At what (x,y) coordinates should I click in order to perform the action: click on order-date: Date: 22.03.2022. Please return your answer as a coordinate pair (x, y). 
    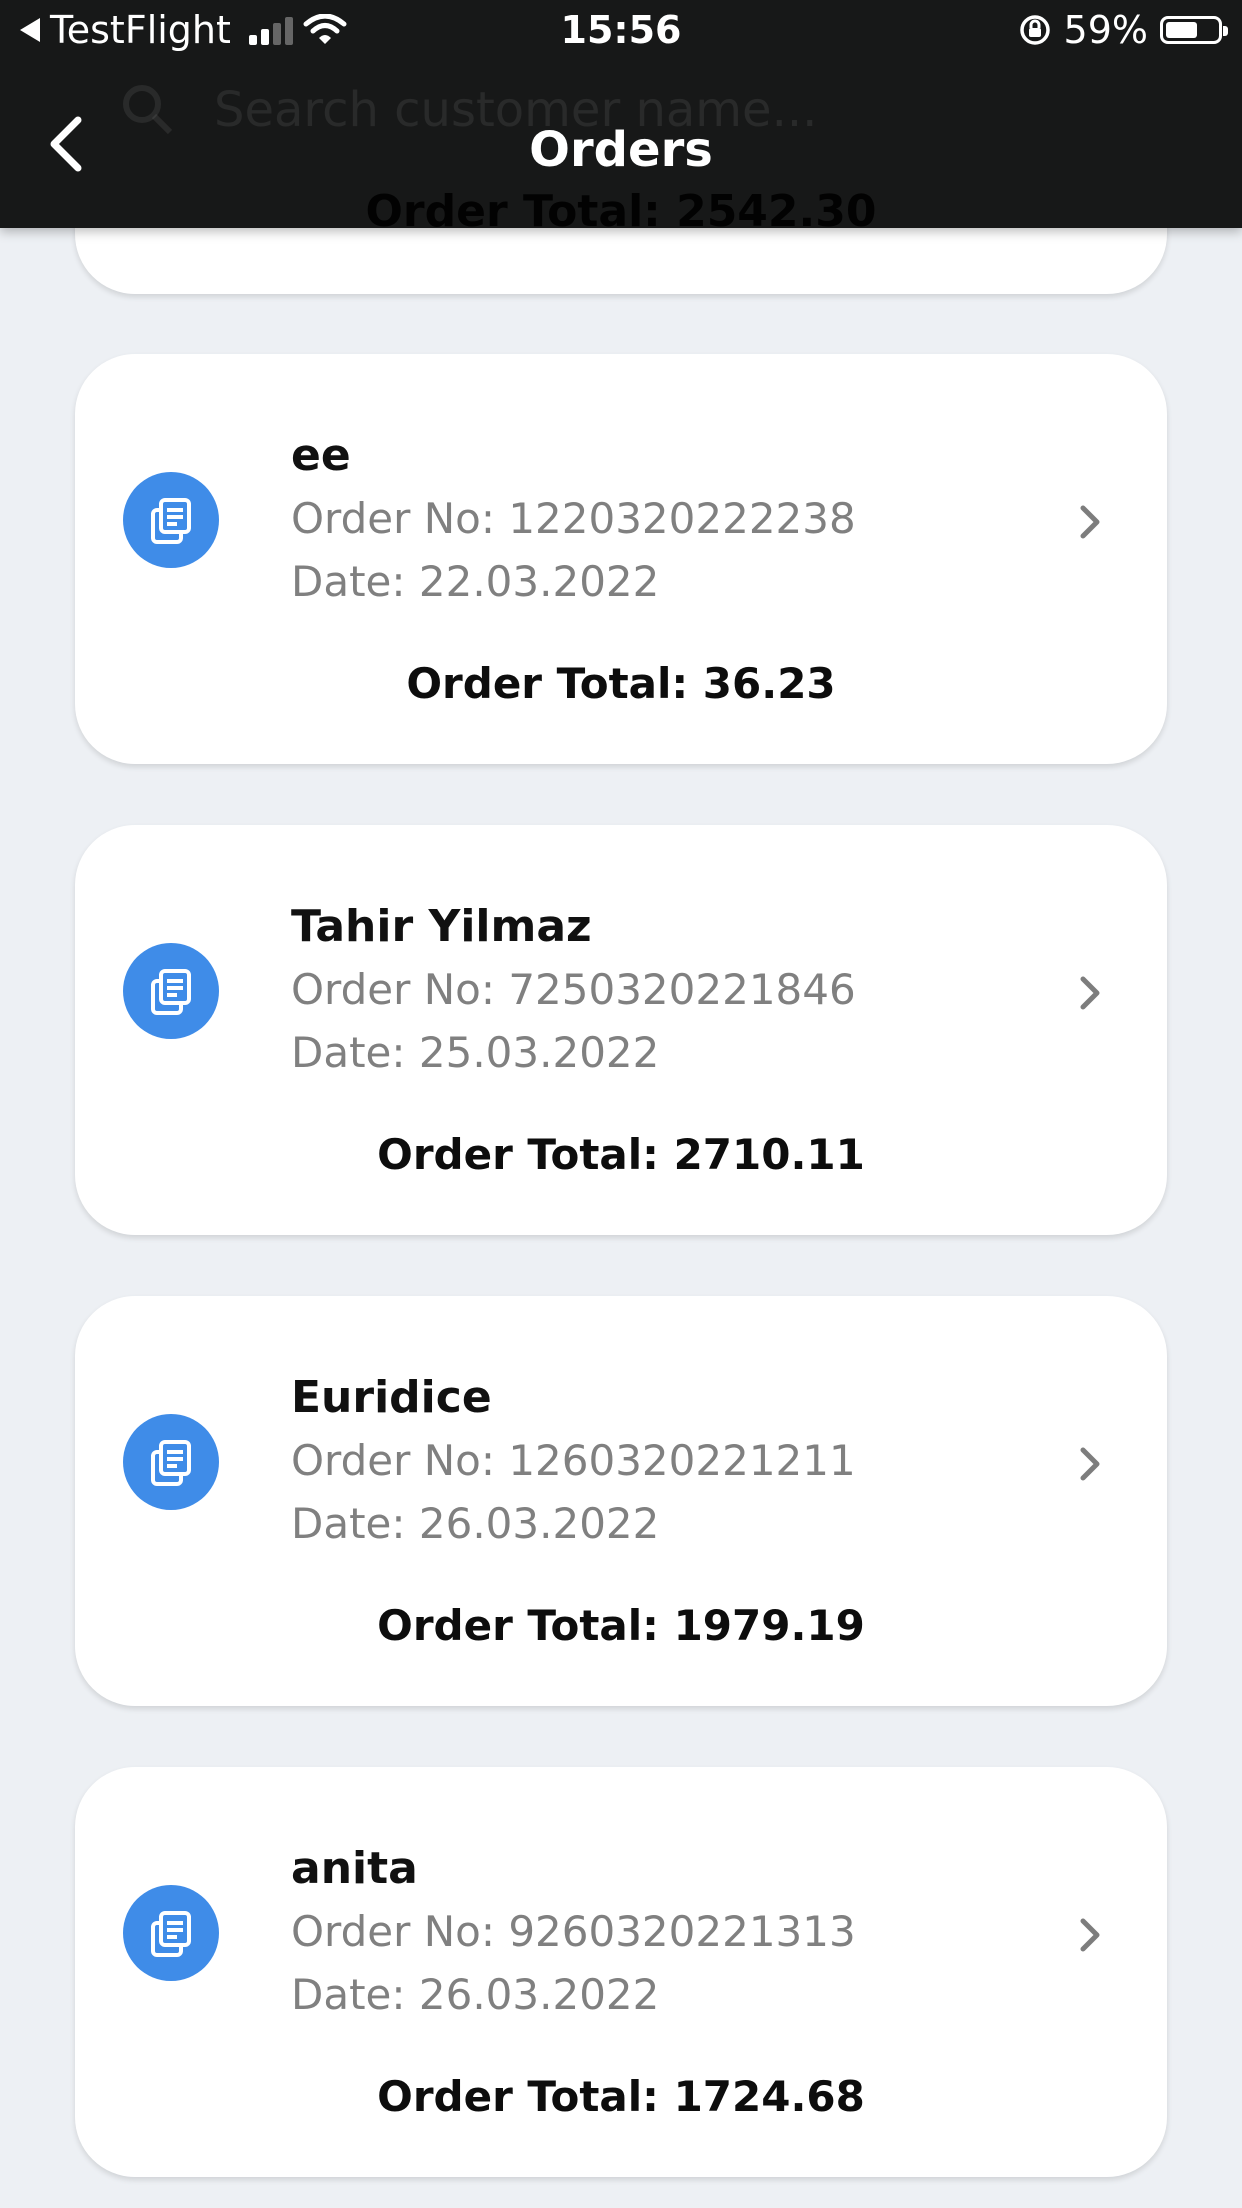
    Looking at the image, I should click on (475, 581).